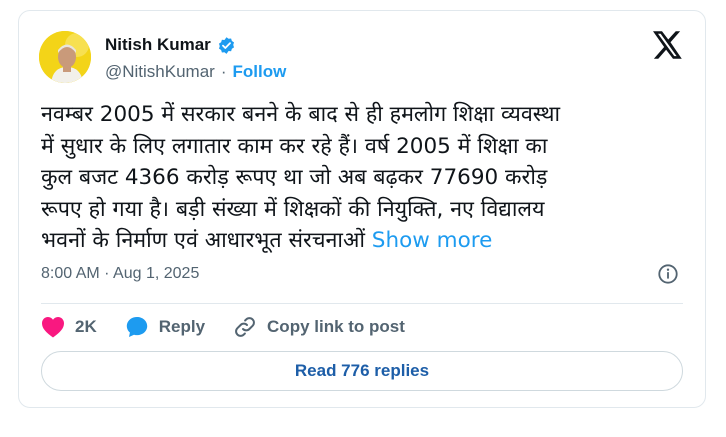 Image resolution: width=726 pixels, height=437 pixels. Describe the element at coordinates (182, 326) in the screenshot. I see `reply-label: Reply` at that location.